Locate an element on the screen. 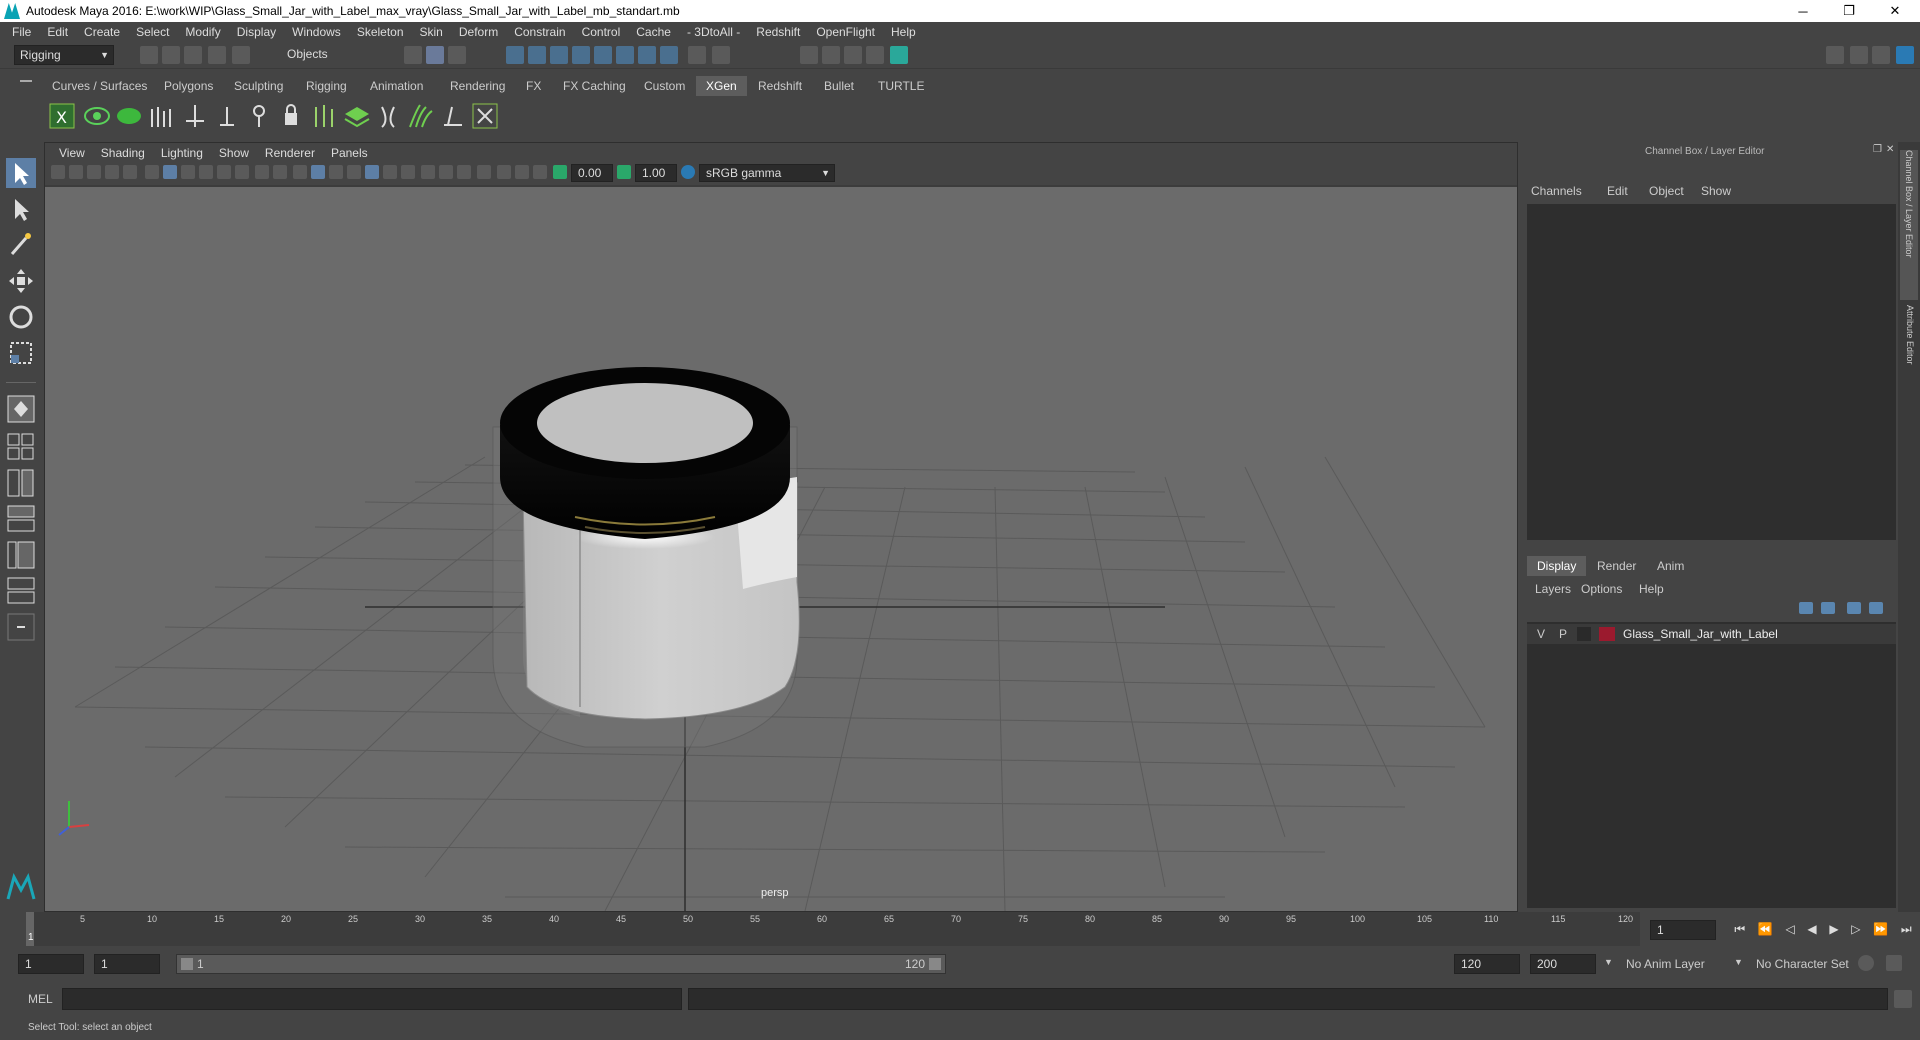  guide-length-icon is located at coordinates (227, 116).